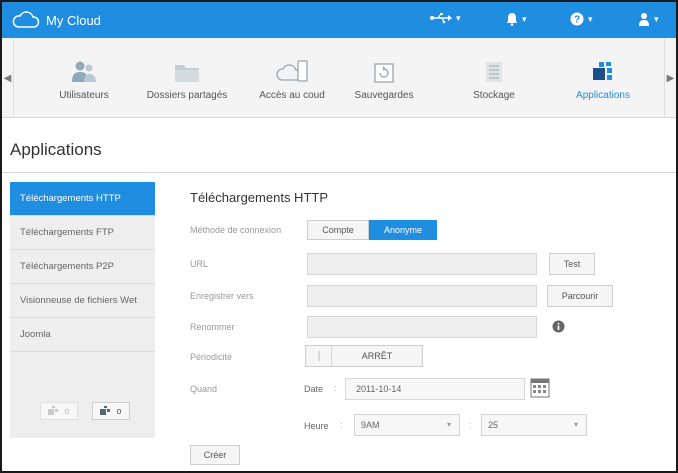  Describe the element at coordinates (82, 199) in the screenshot. I see `app-list-item-http: Téléchargements HTTP` at that location.